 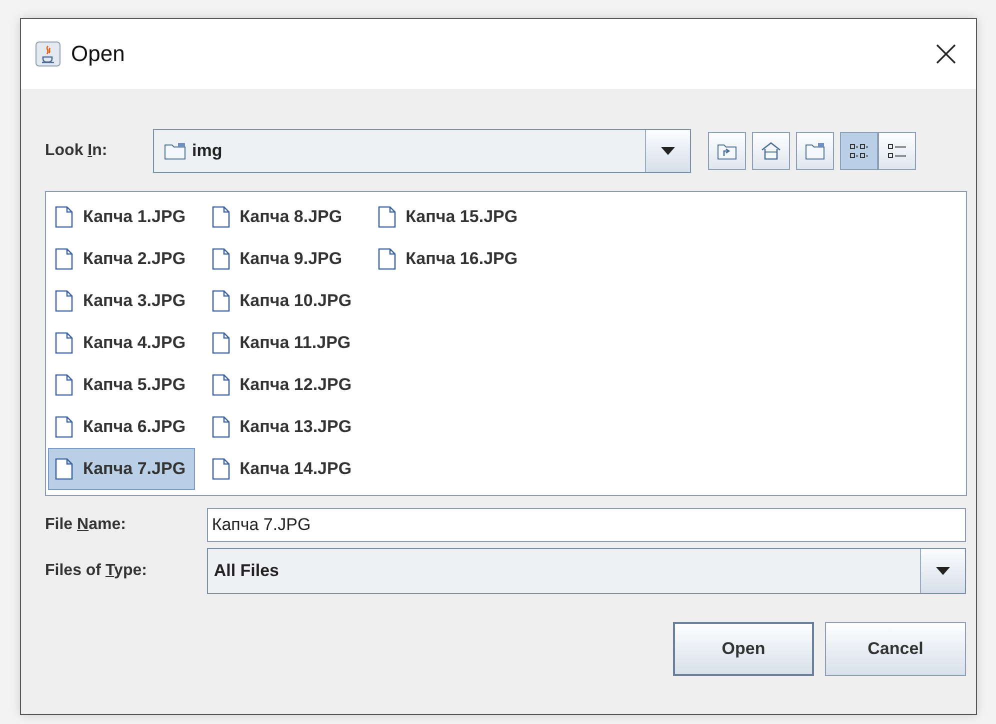 What do you see at coordinates (282, 385) in the screenshot?
I see `file-item: Капча 12.JPG` at bounding box center [282, 385].